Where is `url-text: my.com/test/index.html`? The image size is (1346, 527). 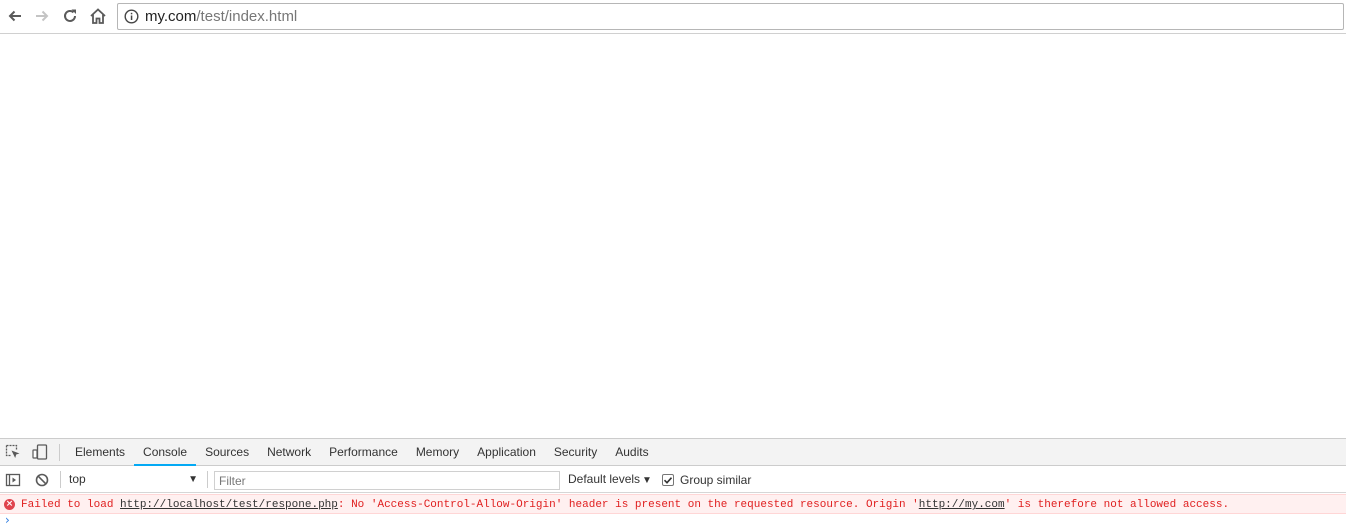 url-text: my.com/test/index.html is located at coordinates (221, 17).